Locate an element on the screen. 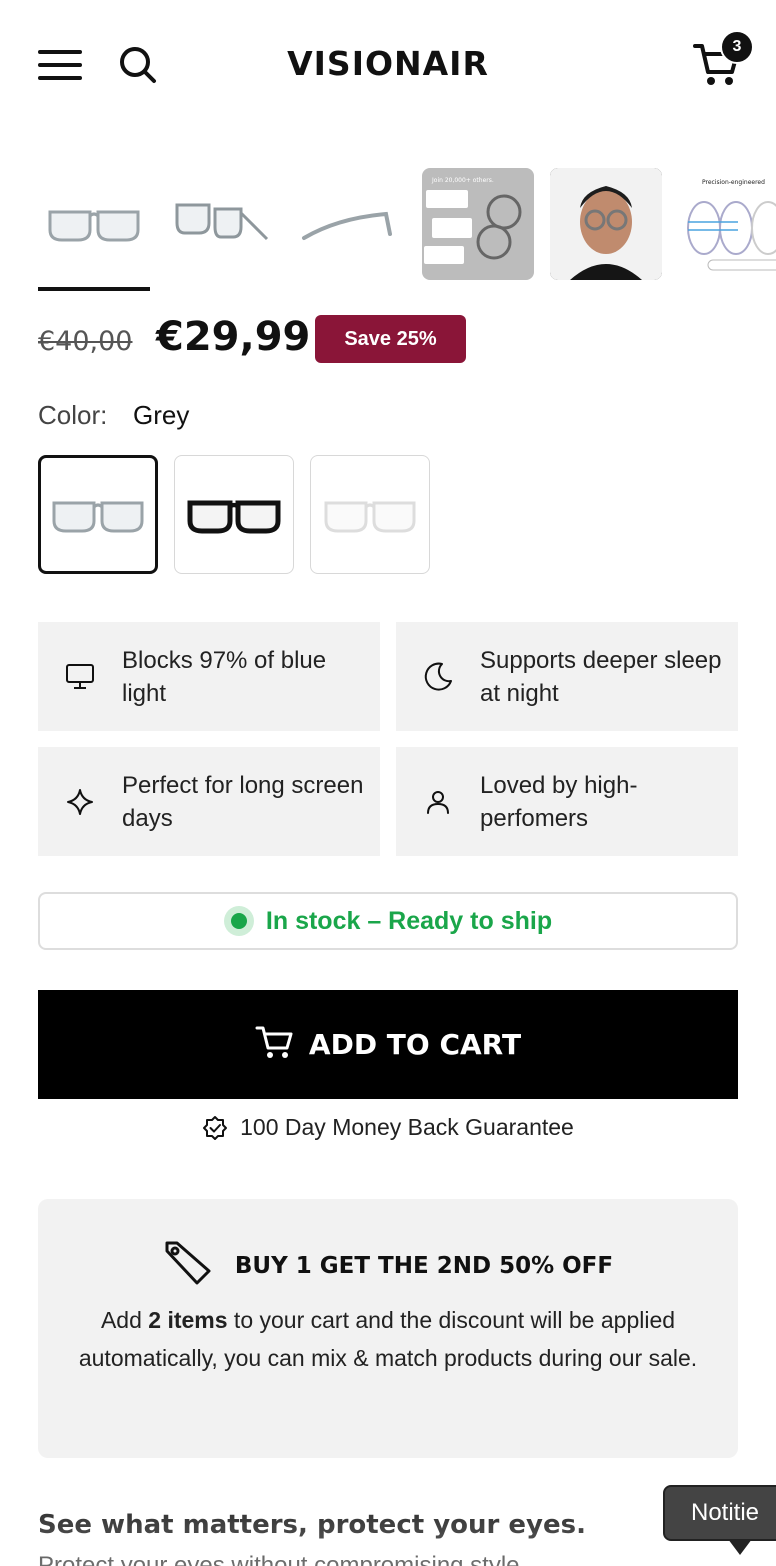  add-to-cart-button: ADD TO CART is located at coordinates (388, 1044).